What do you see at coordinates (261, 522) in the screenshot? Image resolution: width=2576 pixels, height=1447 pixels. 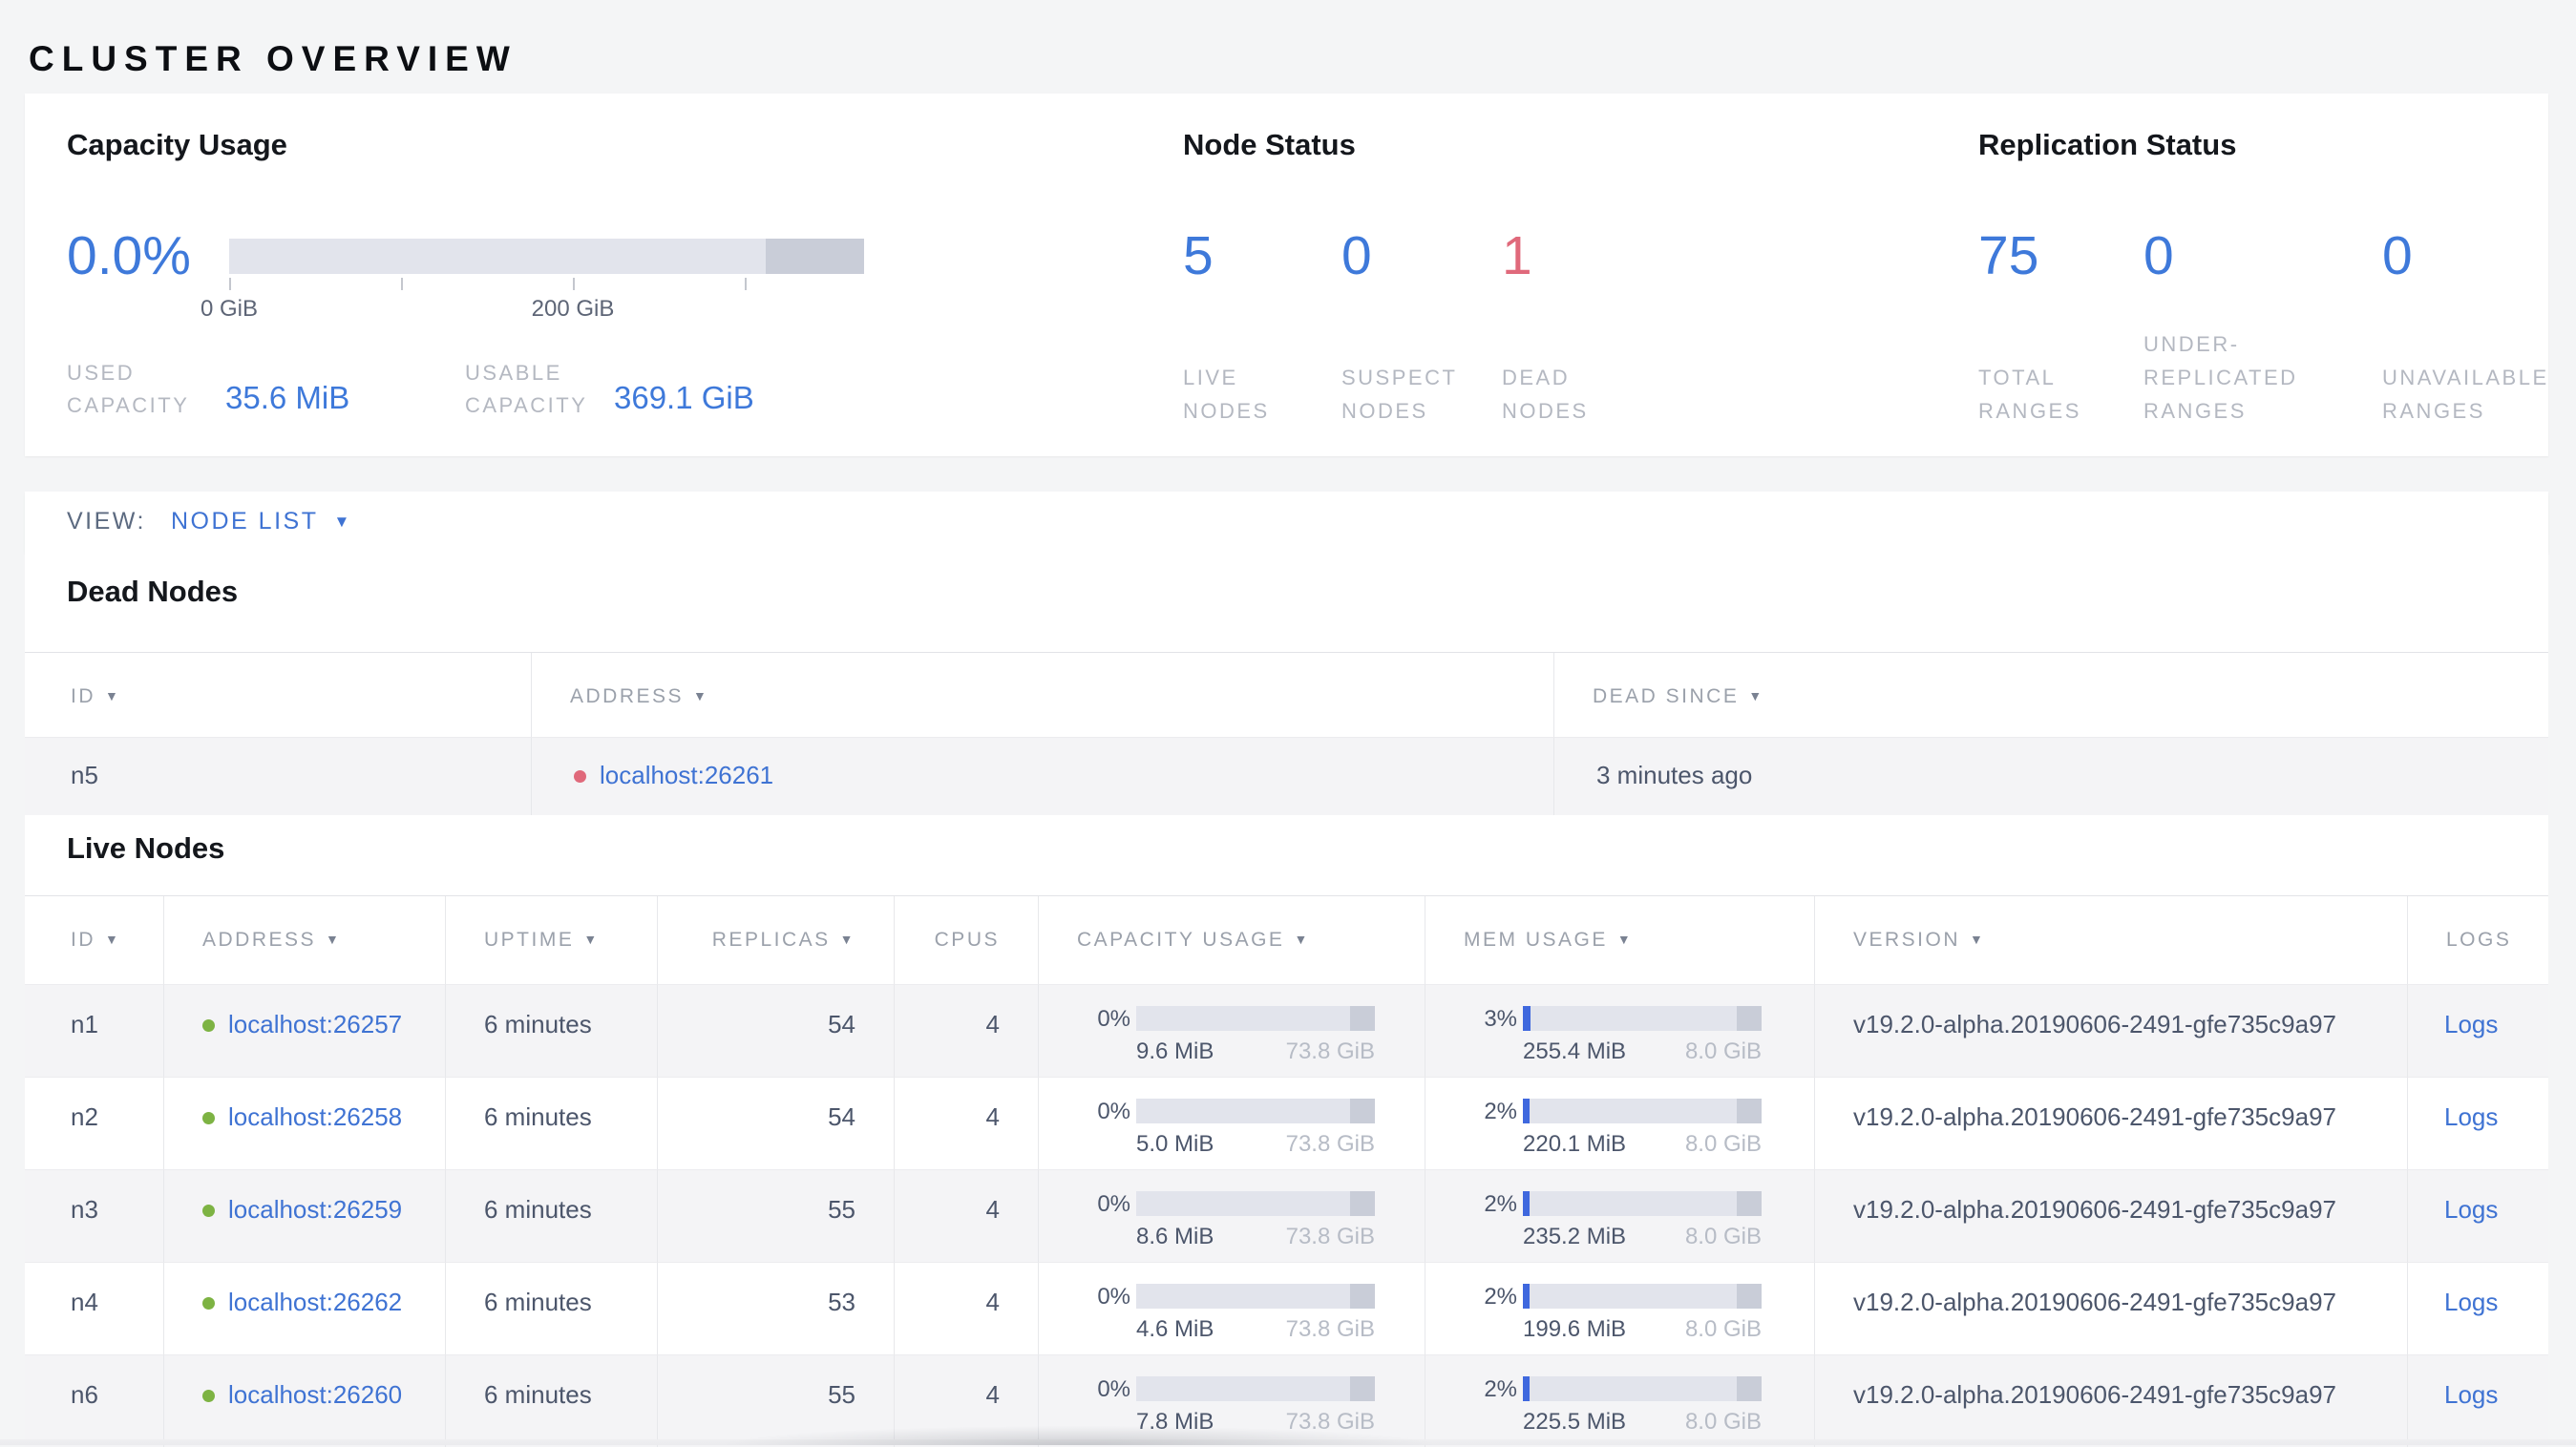 I see `view-selector-dropdown: NODE LIST ▼` at bounding box center [261, 522].